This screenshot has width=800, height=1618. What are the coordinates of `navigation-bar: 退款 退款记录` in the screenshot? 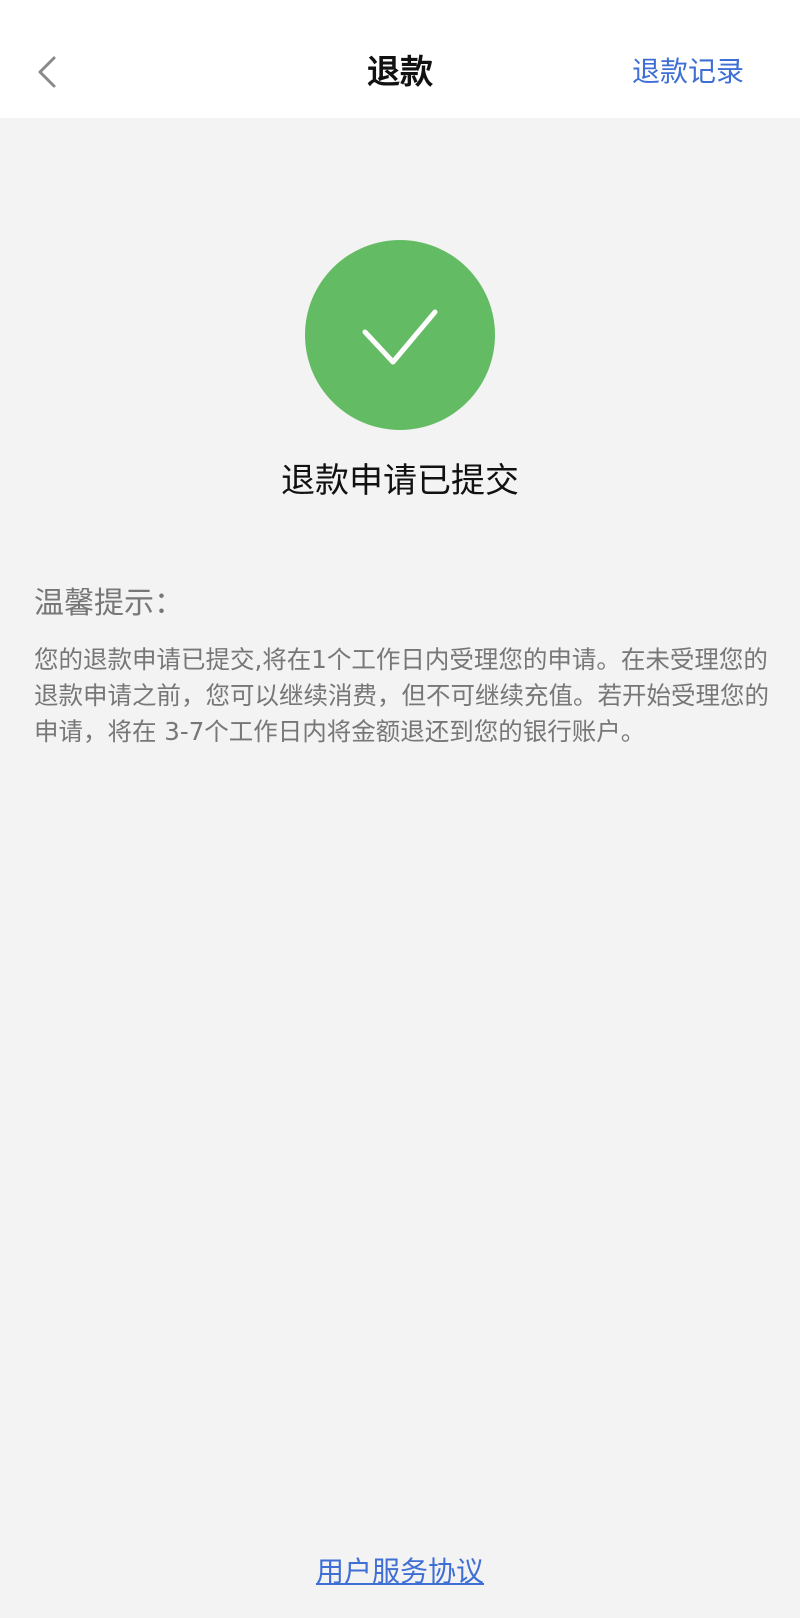 It's located at (400, 59).